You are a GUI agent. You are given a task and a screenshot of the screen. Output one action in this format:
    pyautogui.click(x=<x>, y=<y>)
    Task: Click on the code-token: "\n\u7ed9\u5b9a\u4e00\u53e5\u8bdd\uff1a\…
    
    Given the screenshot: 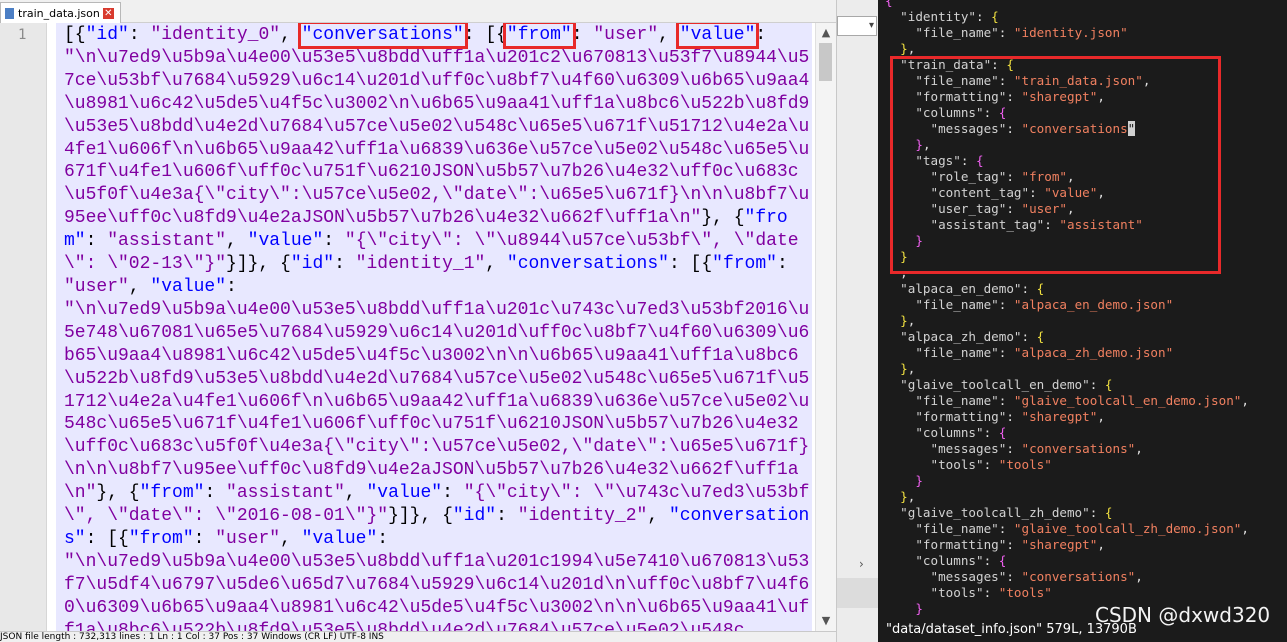 What is the action you would take?
    pyautogui.click(x=437, y=591)
    